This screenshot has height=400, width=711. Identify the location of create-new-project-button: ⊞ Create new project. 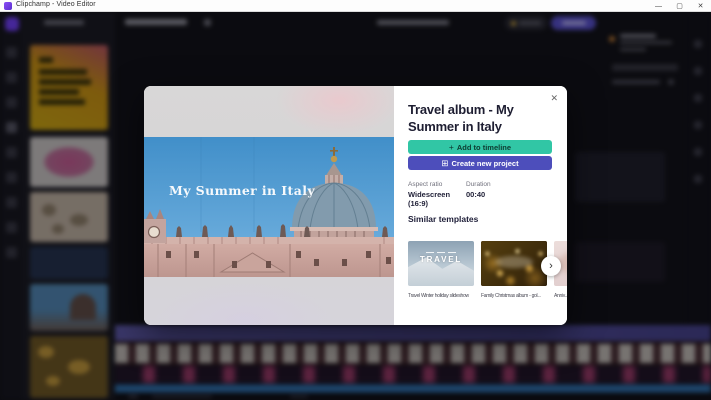
(480, 163).